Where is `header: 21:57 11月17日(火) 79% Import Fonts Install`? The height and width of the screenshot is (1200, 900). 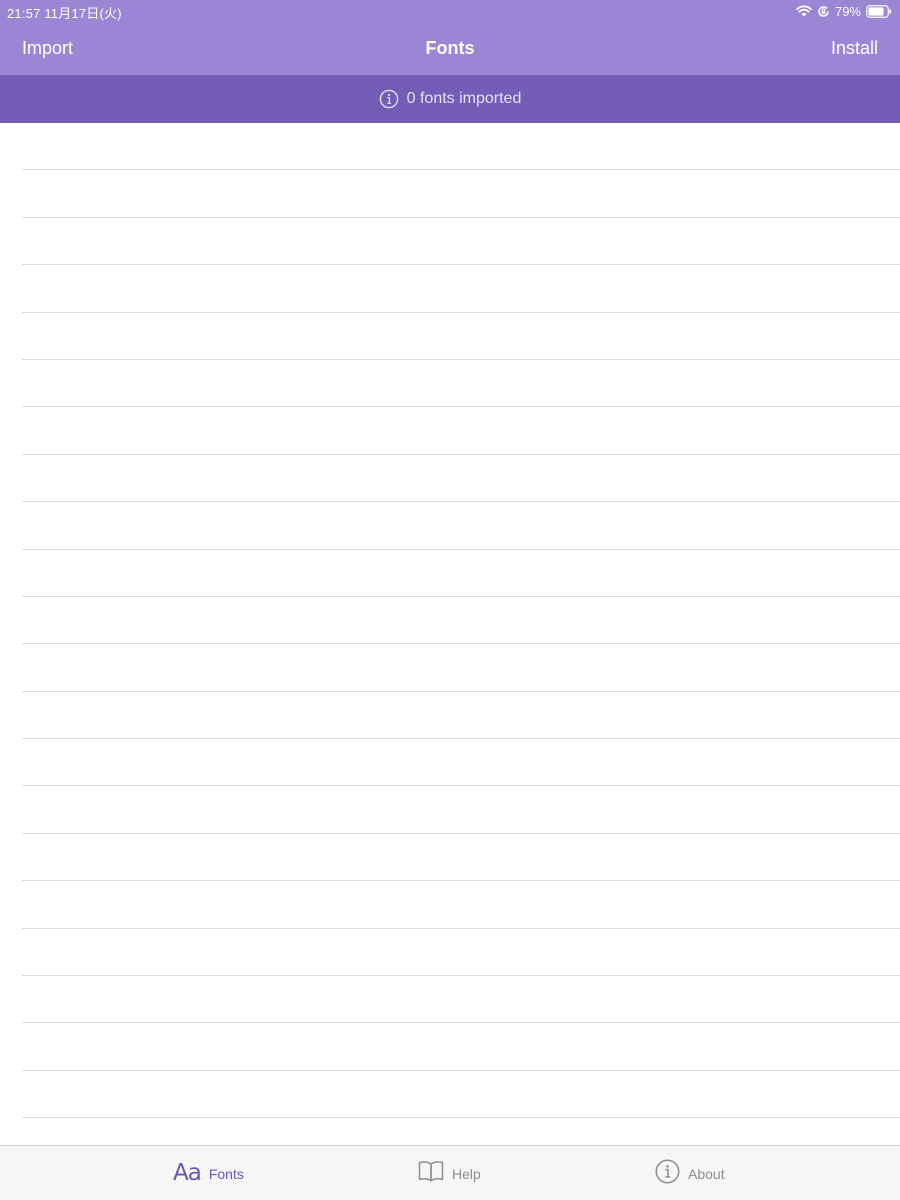 header: 21:57 11月17日(火) 79% Import Fonts Install is located at coordinates (450, 37).